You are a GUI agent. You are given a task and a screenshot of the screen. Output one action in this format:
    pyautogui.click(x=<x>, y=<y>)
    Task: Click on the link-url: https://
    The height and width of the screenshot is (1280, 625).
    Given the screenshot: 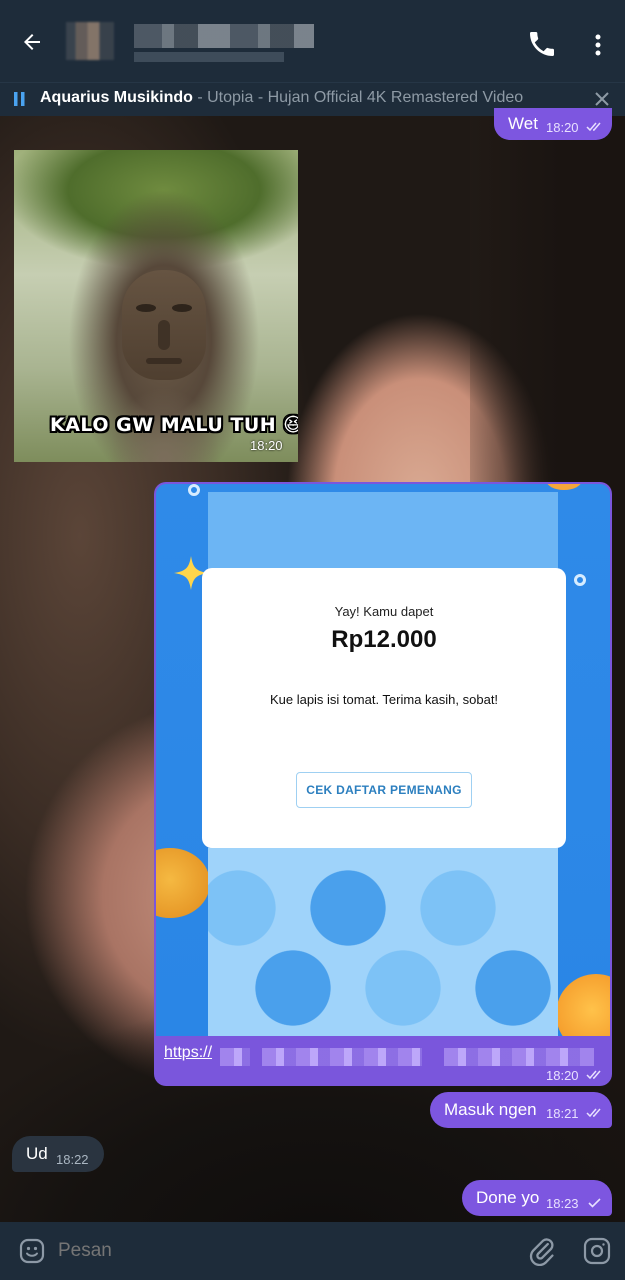 What is the action you would take?
    pyautogui.click(x=188, y=1053)
    